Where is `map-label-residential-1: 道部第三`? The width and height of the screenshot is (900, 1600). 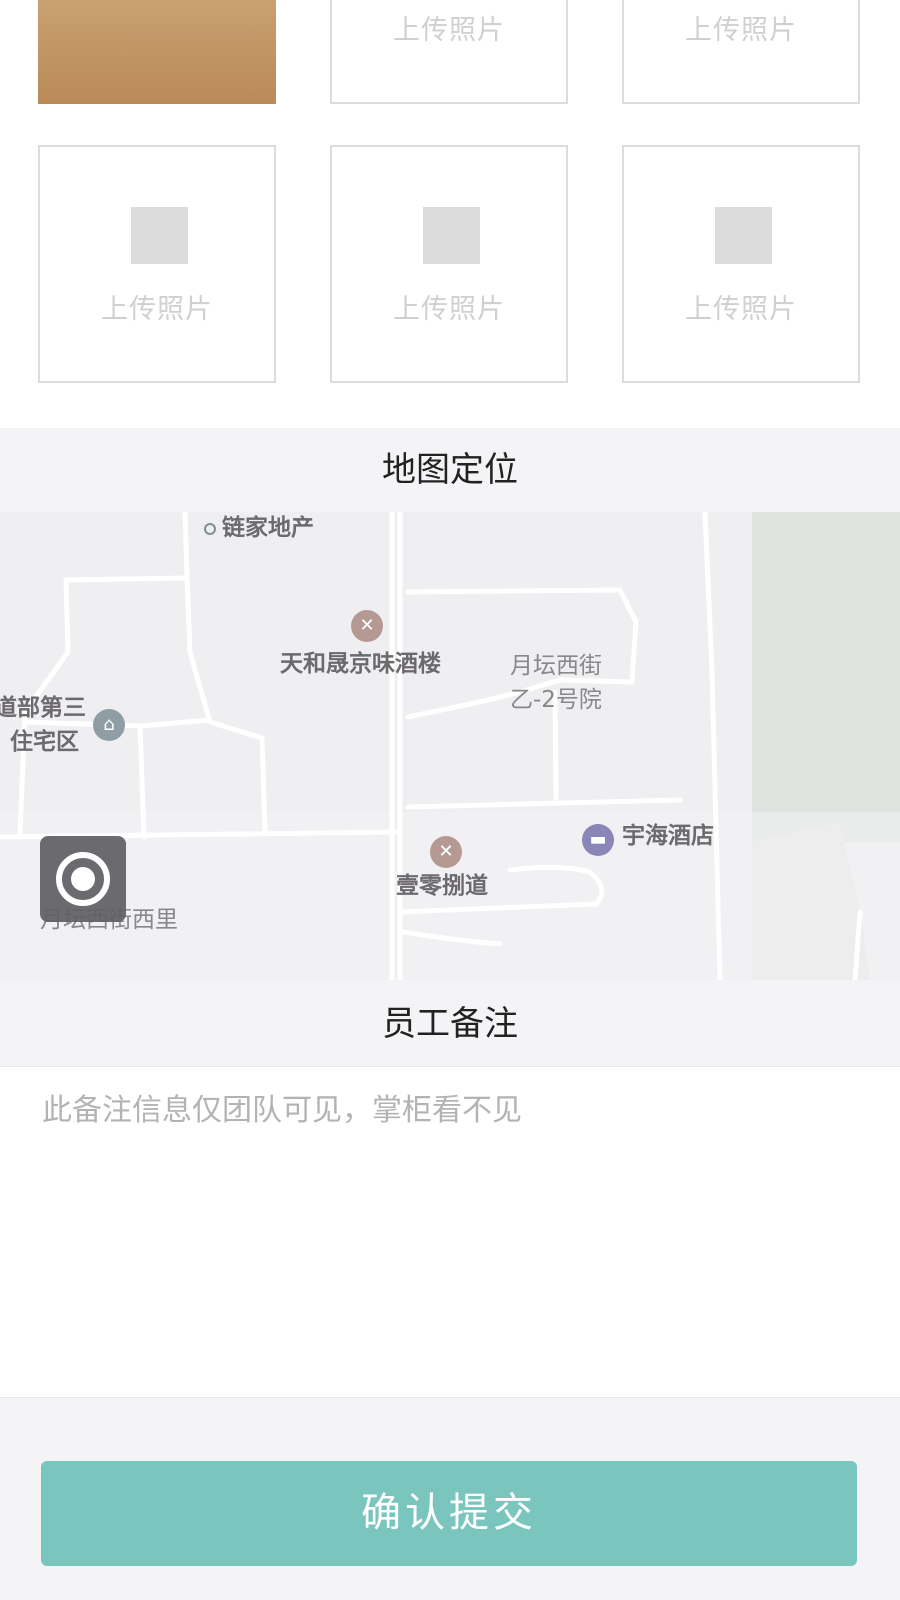
map-label-residential-1: 道部第三 is located at coordinates (43, 708).